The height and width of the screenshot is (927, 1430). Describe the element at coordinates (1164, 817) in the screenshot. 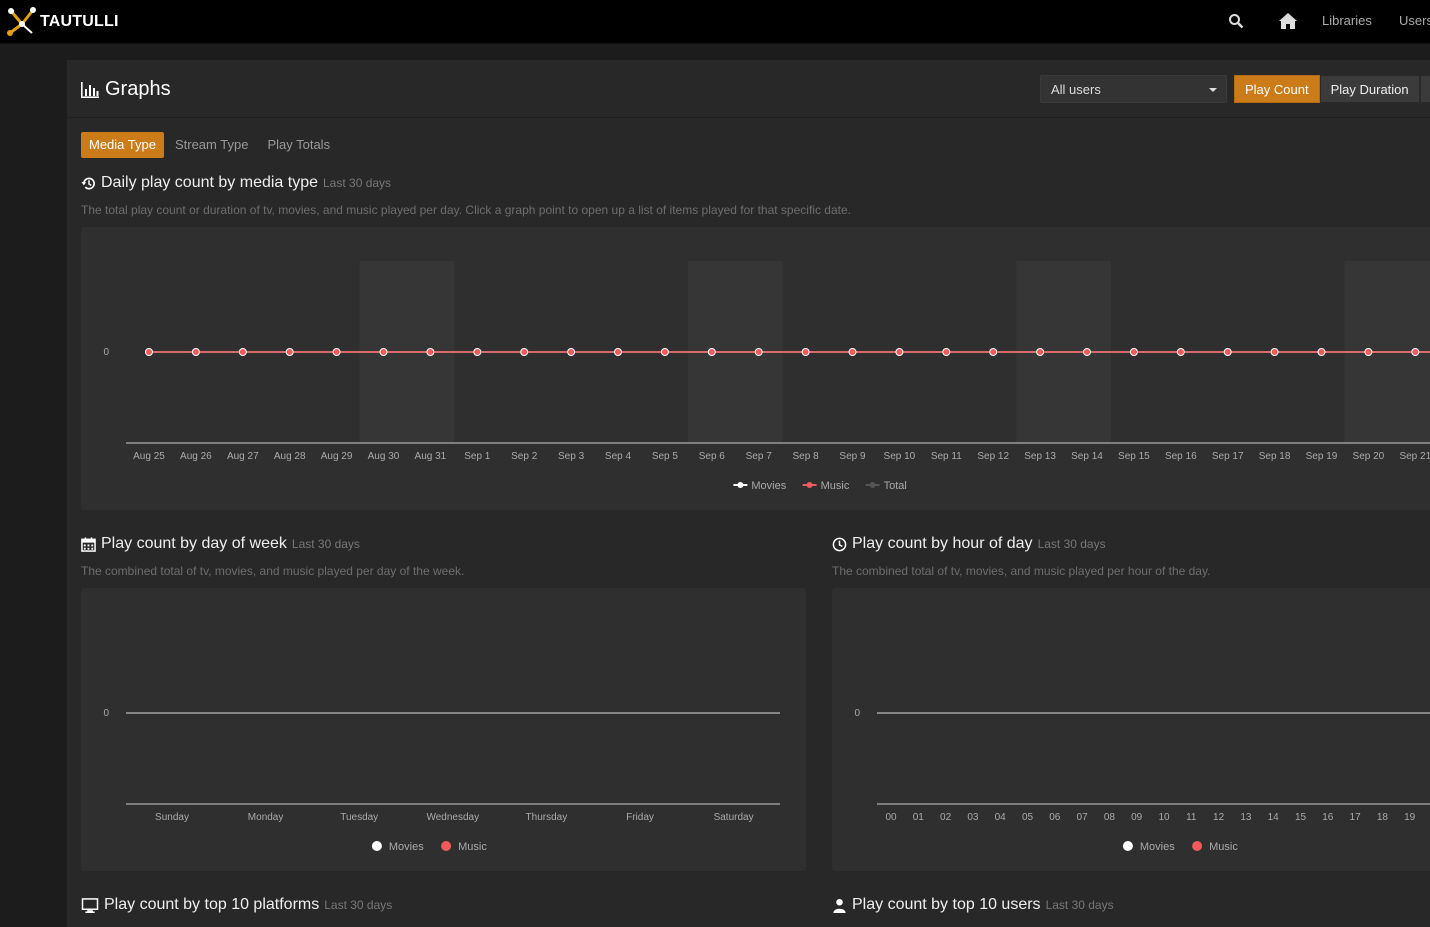

I see `x-tick-label: 10` at that location.